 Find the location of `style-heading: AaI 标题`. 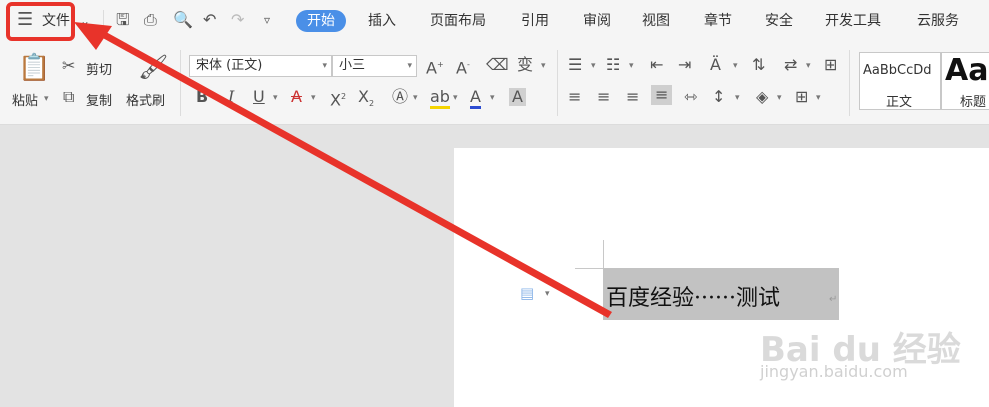

style-heading: AaI 标题 is located at coordinates (965, 81).